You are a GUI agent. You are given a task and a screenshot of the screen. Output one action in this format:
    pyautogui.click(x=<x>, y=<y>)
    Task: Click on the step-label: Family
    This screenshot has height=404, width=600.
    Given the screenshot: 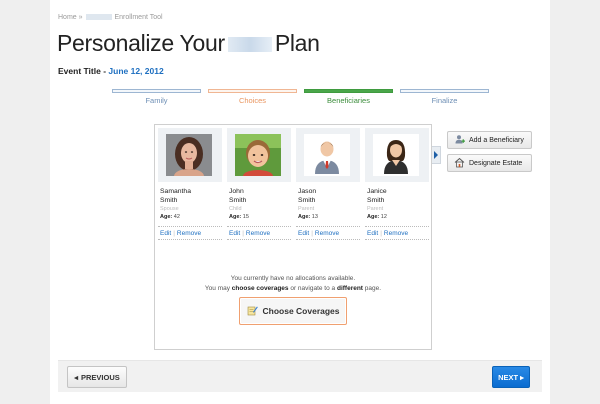 What is the action you would take?
    pyautogui.click(x=156, y=100)
    